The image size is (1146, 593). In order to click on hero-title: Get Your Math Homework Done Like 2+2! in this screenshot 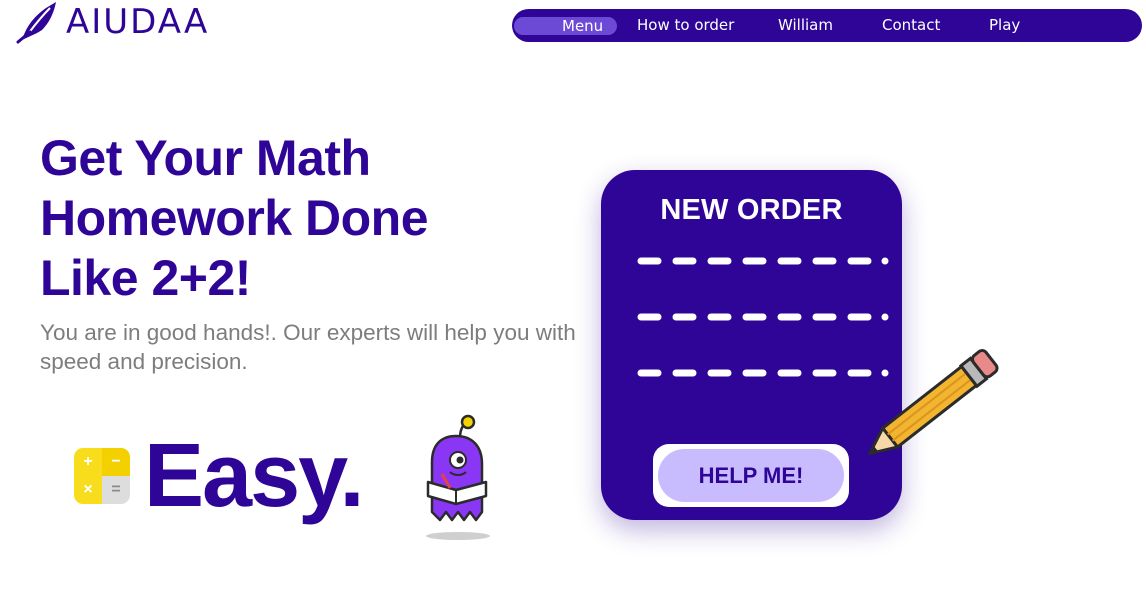, I will do `click(300, 218)`.